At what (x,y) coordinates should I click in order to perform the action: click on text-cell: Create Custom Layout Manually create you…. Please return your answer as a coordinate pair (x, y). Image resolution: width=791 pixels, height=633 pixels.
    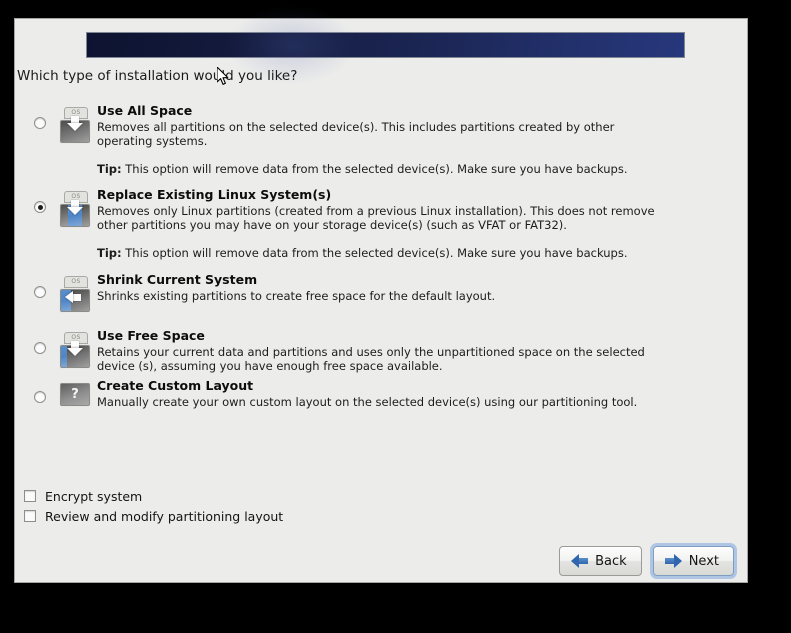
    Looking at the image, I should click on (423, 390).